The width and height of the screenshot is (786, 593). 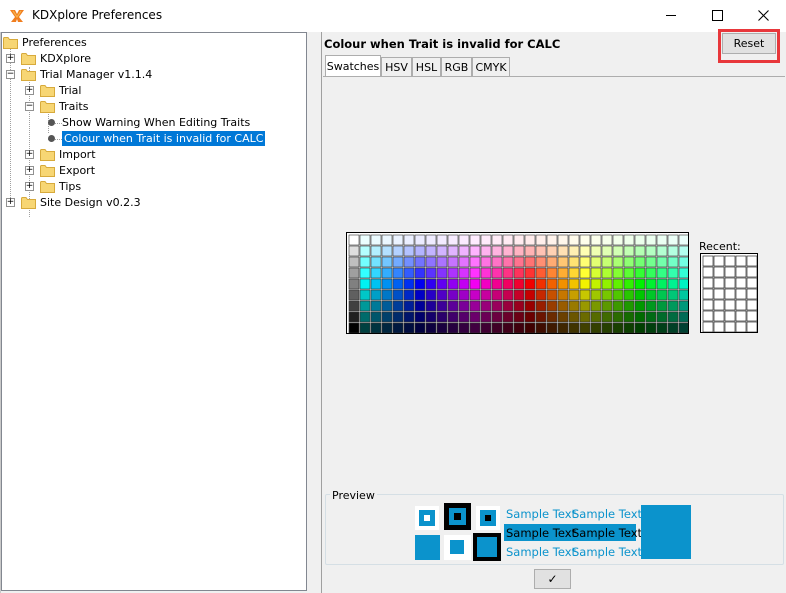 I want to click on maximize-button, so click(x=717, y=15).